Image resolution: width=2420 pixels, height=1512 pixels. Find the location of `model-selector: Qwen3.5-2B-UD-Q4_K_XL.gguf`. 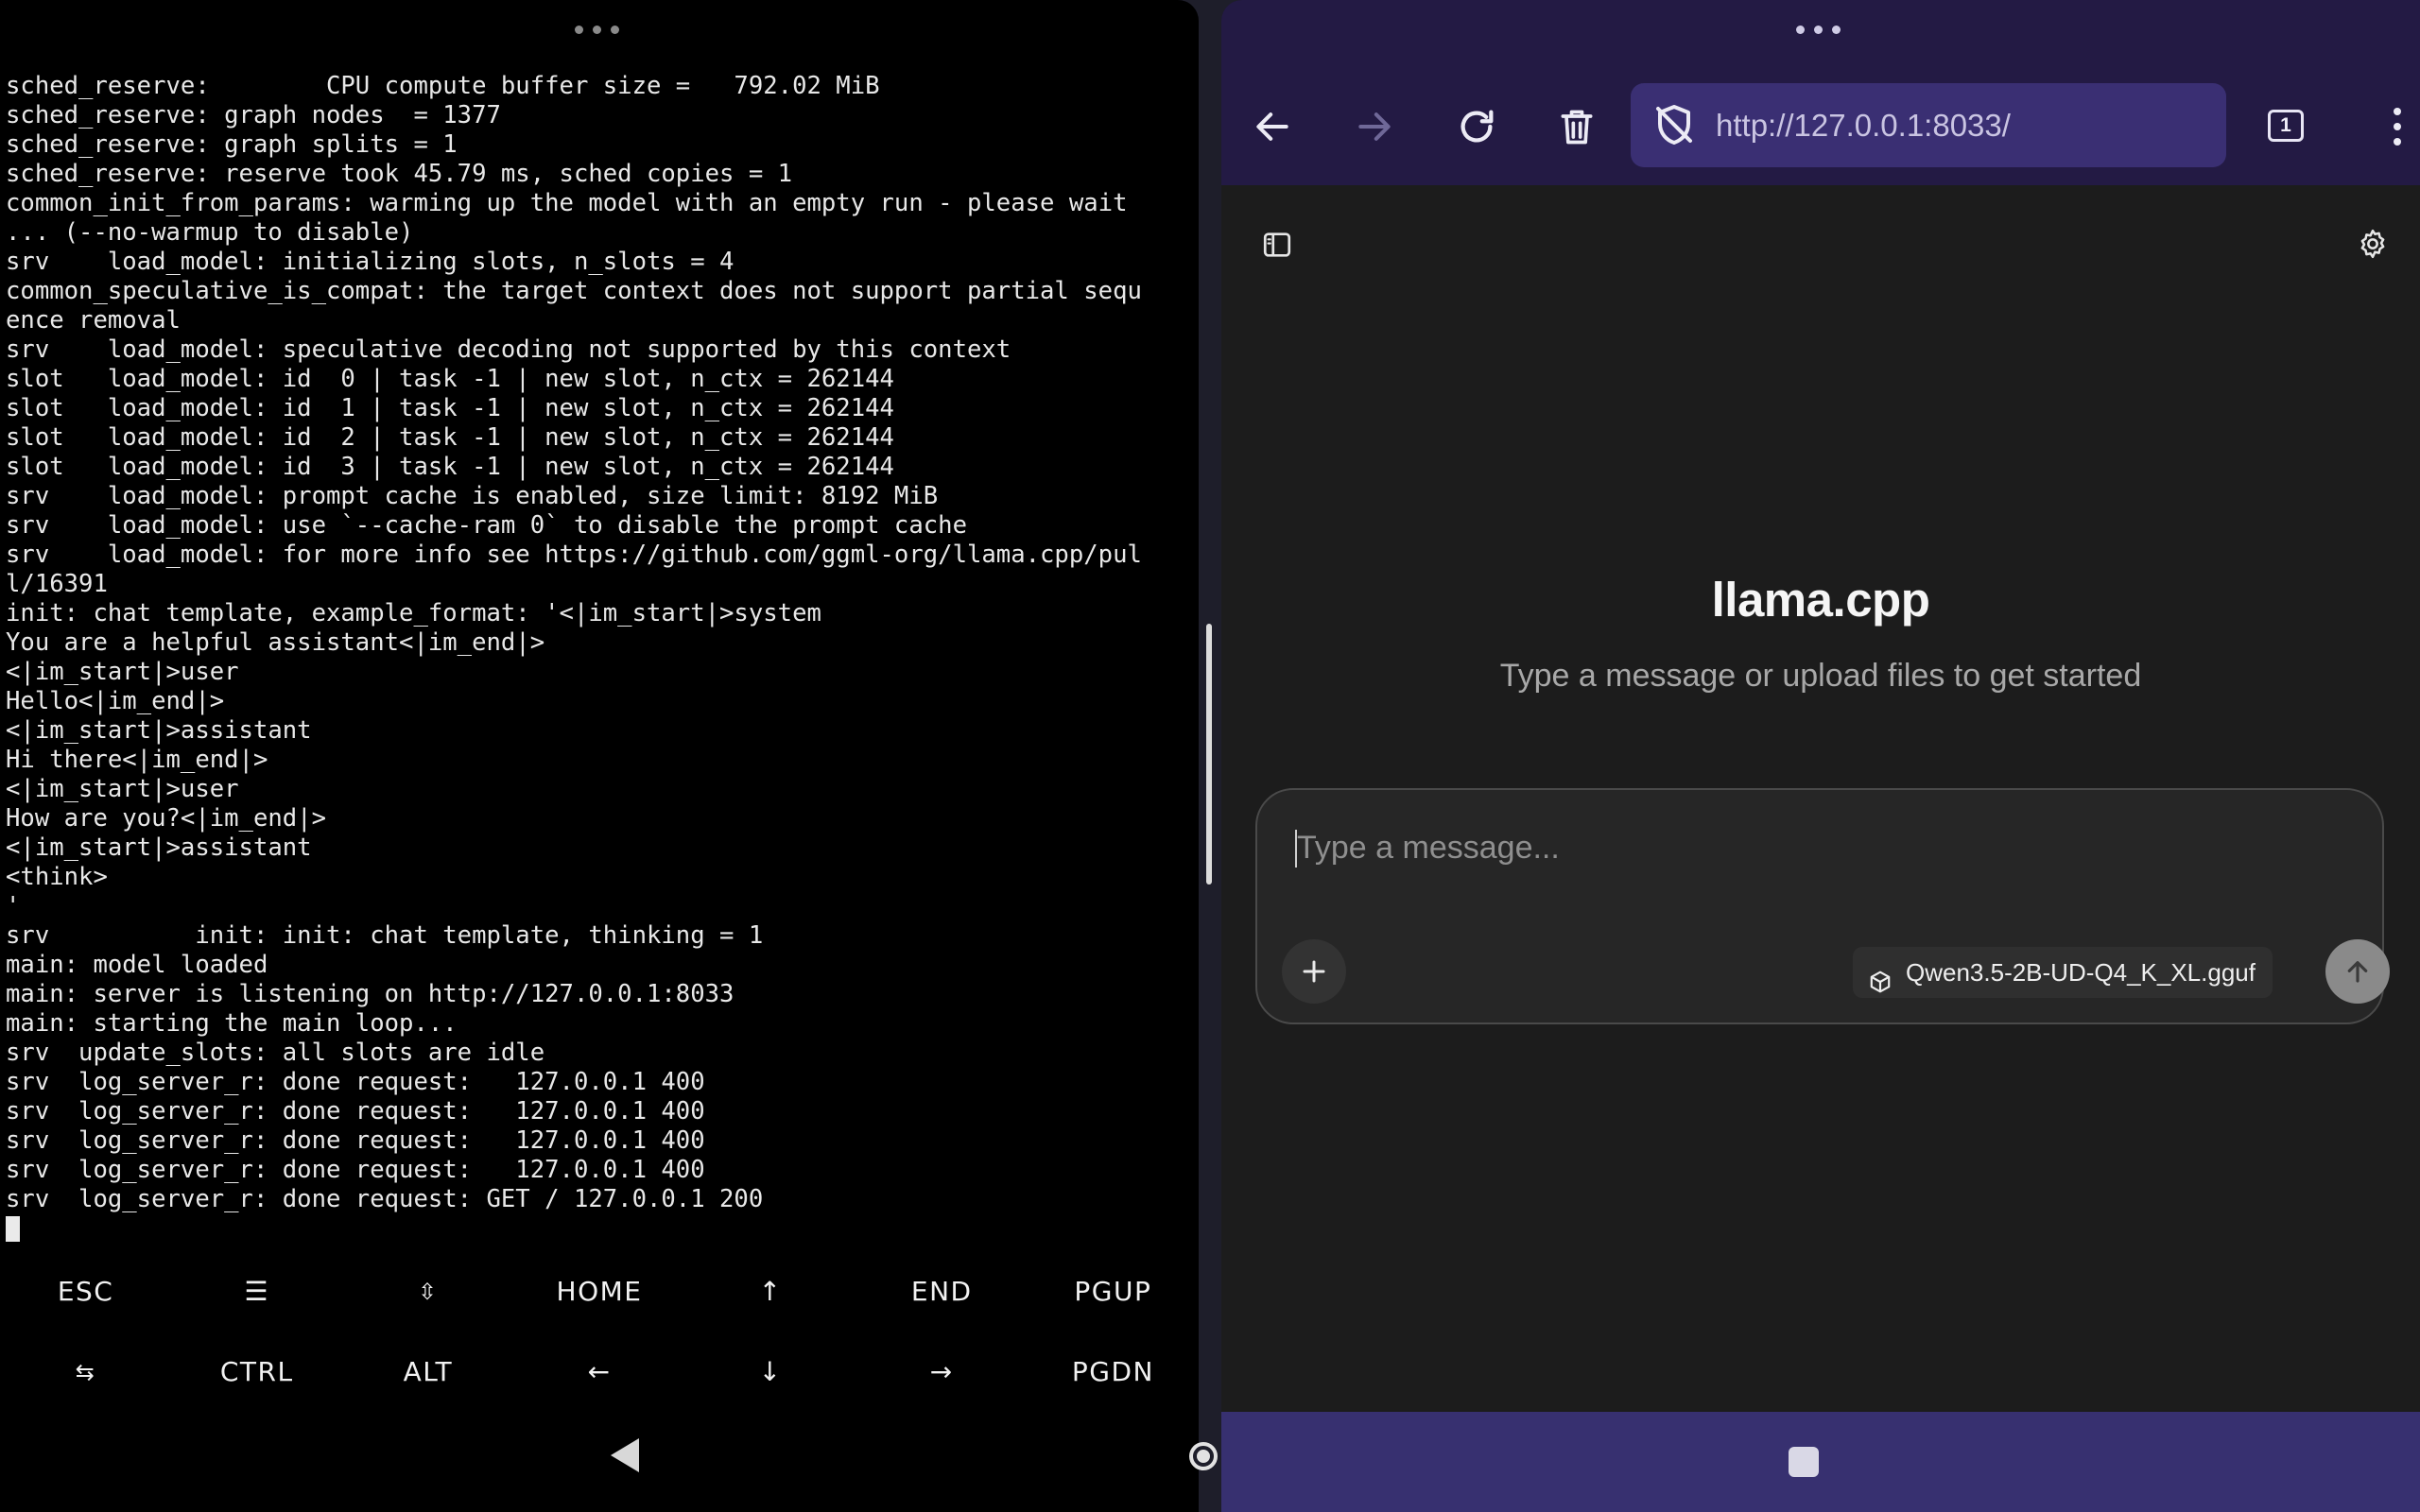

model-selector: Qwen3.5-2B-UD-Q4_K_XL.gguf is located at coordinates (2063, 972).